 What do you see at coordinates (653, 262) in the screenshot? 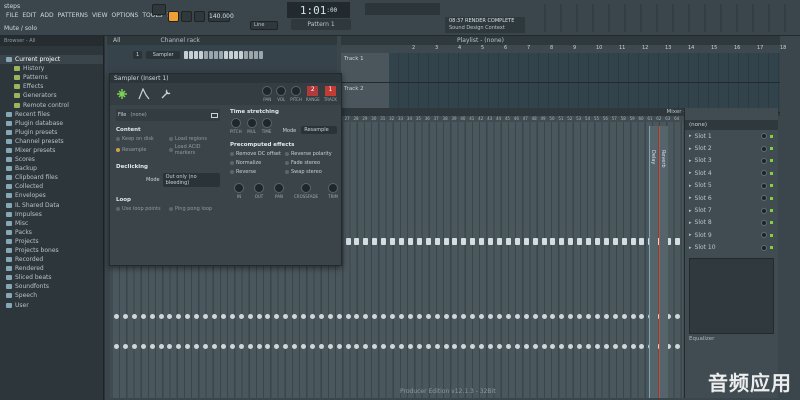
I see `mixer-strip-delay: Delay` at bounding box center [653, 262].